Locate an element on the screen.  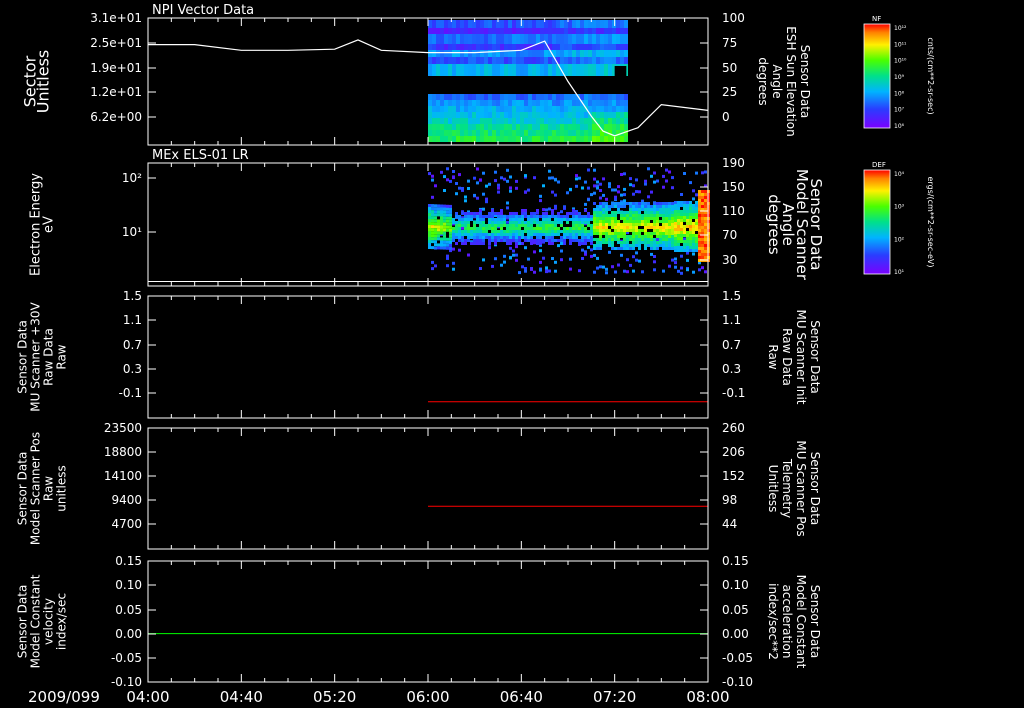
right-tick-label: 100 is located at coordinates (733, 18).